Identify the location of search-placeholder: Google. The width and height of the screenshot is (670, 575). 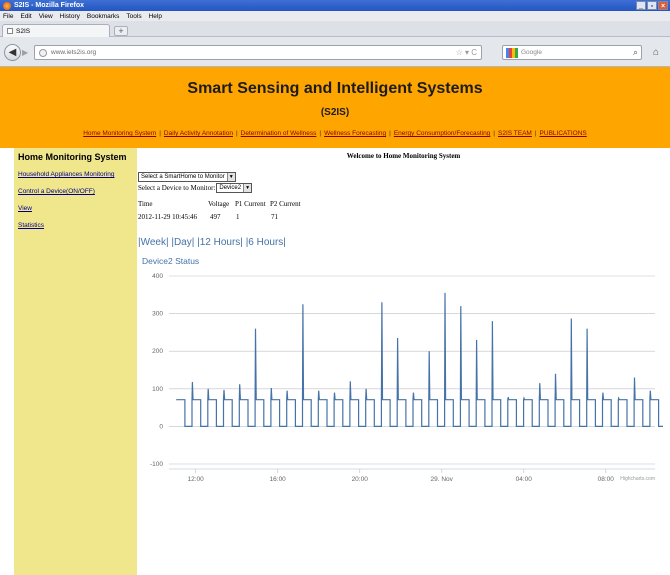
(531, 52).